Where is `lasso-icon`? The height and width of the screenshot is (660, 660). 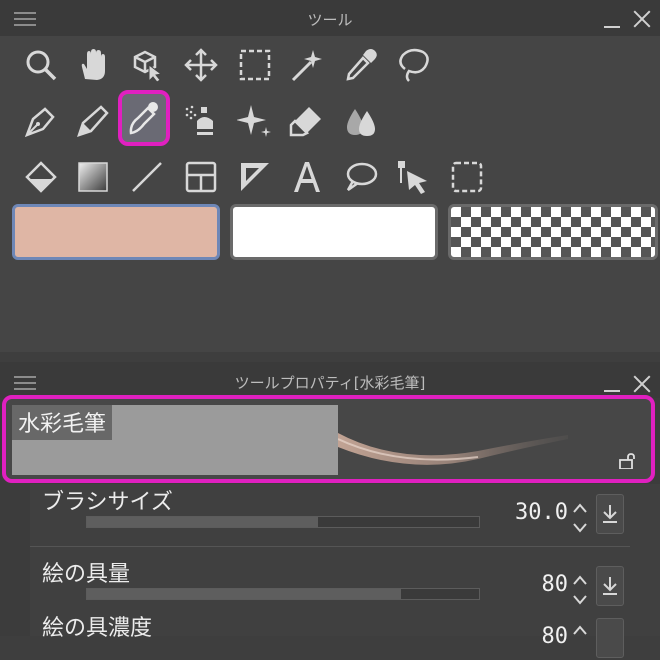 lasso-icon is located at coordinates (413, 65).